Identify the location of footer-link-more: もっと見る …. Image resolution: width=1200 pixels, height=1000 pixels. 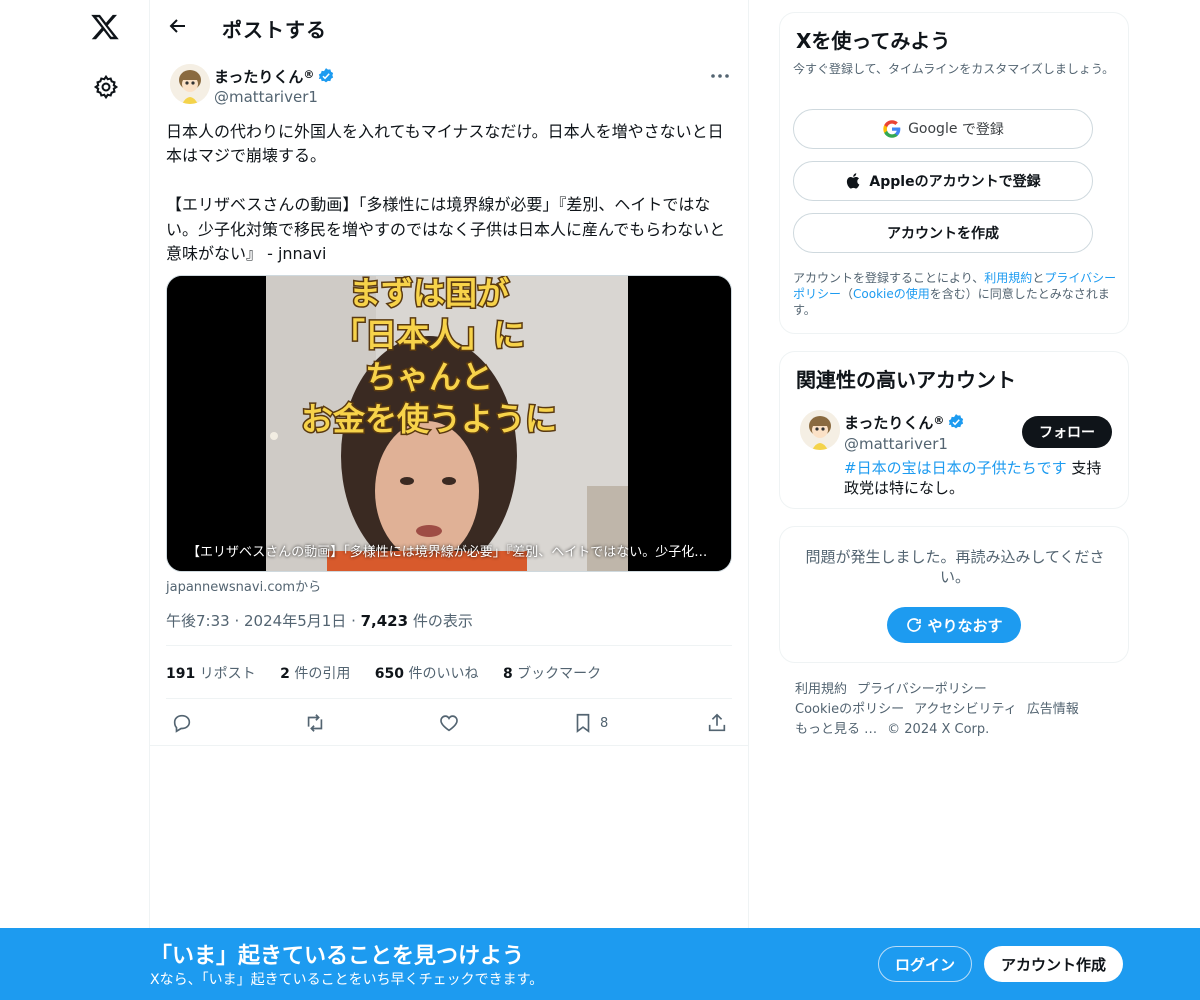
(836, 729).